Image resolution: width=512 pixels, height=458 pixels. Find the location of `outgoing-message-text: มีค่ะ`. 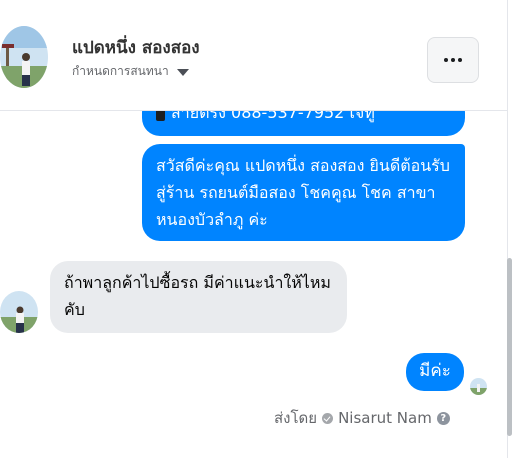

outgoing-message-text: มีค่ะ is located at coordinates (435, 371).